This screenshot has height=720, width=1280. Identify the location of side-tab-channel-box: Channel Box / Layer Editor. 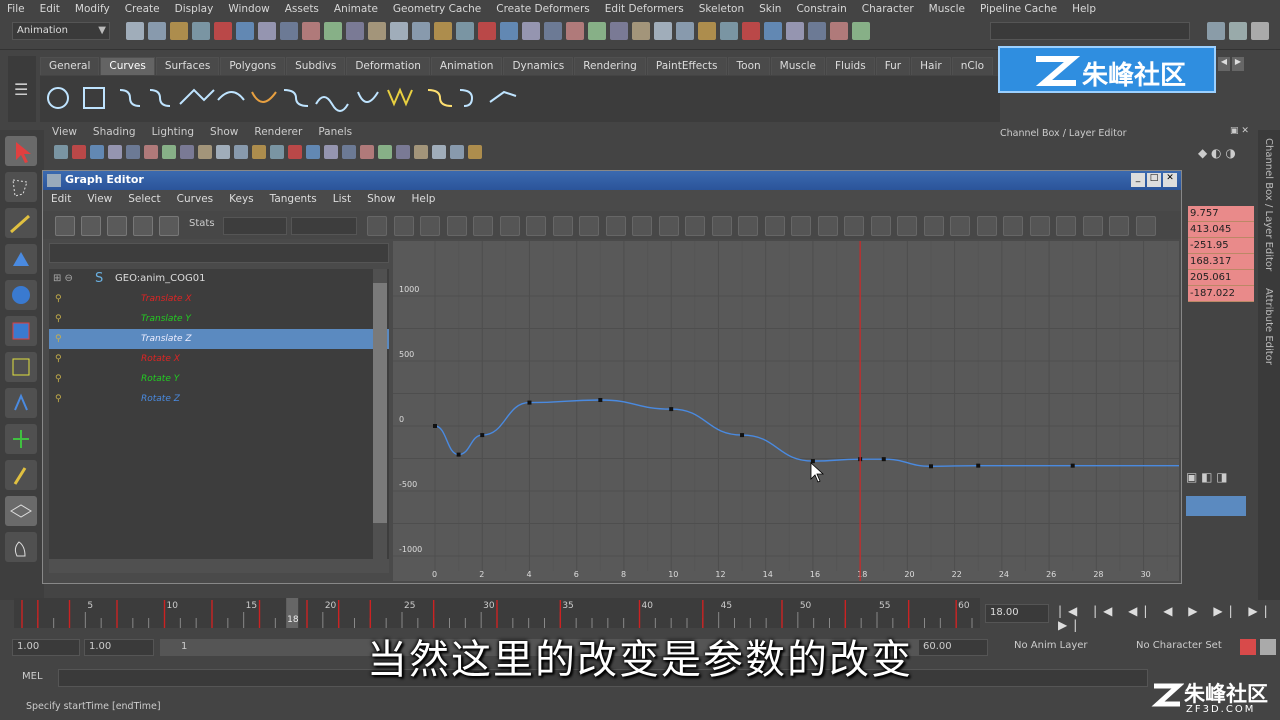
(1268, 204).